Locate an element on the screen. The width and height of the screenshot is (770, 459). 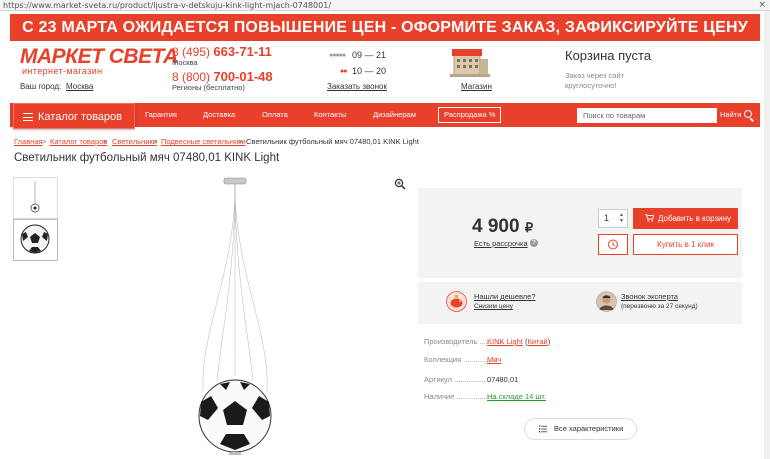
list-icon is located at coordinates (543, 429).